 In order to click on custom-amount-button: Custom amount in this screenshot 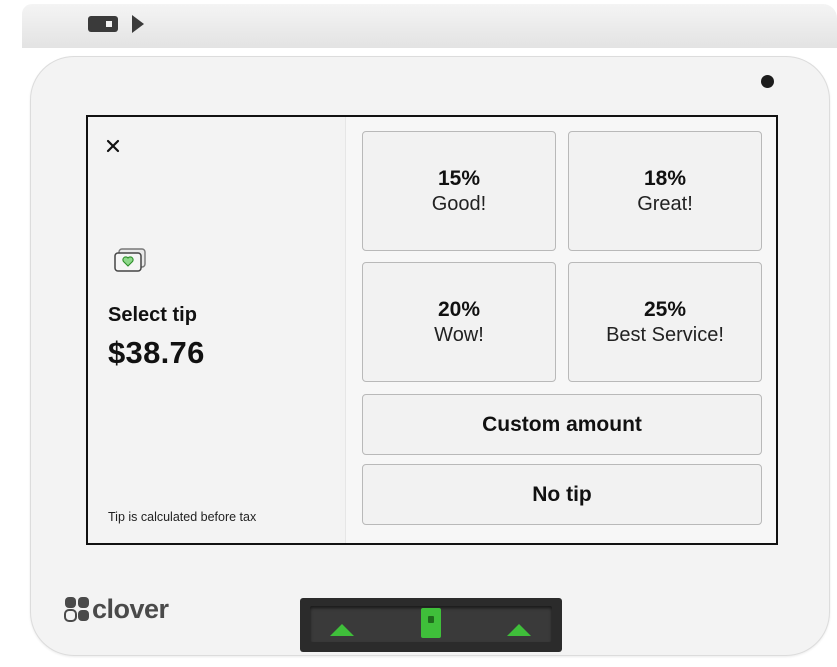, I will do `click(562, 424)`.